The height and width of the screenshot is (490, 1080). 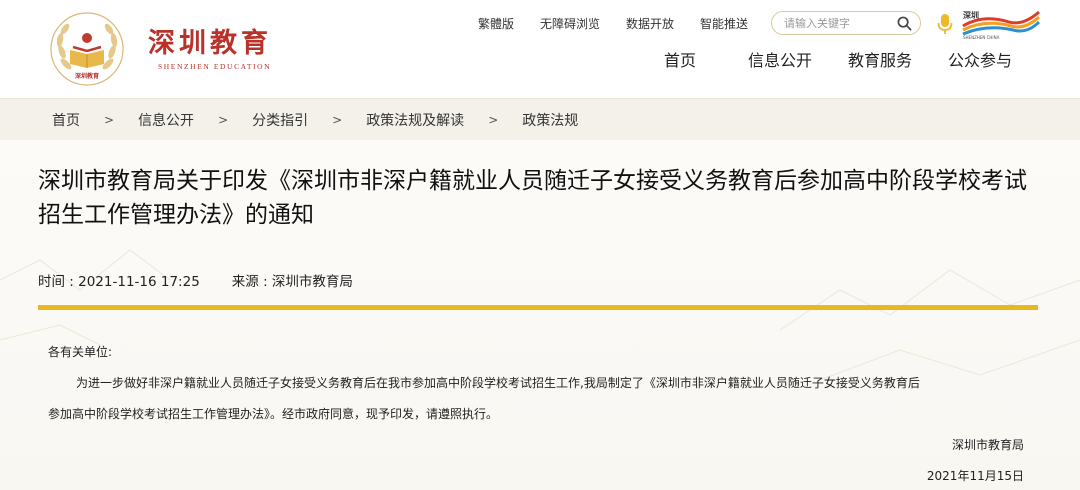 What do you see at coordinates (904, 23) in the screenshot?
I see `search-icon` at bounding box center [904, 23].